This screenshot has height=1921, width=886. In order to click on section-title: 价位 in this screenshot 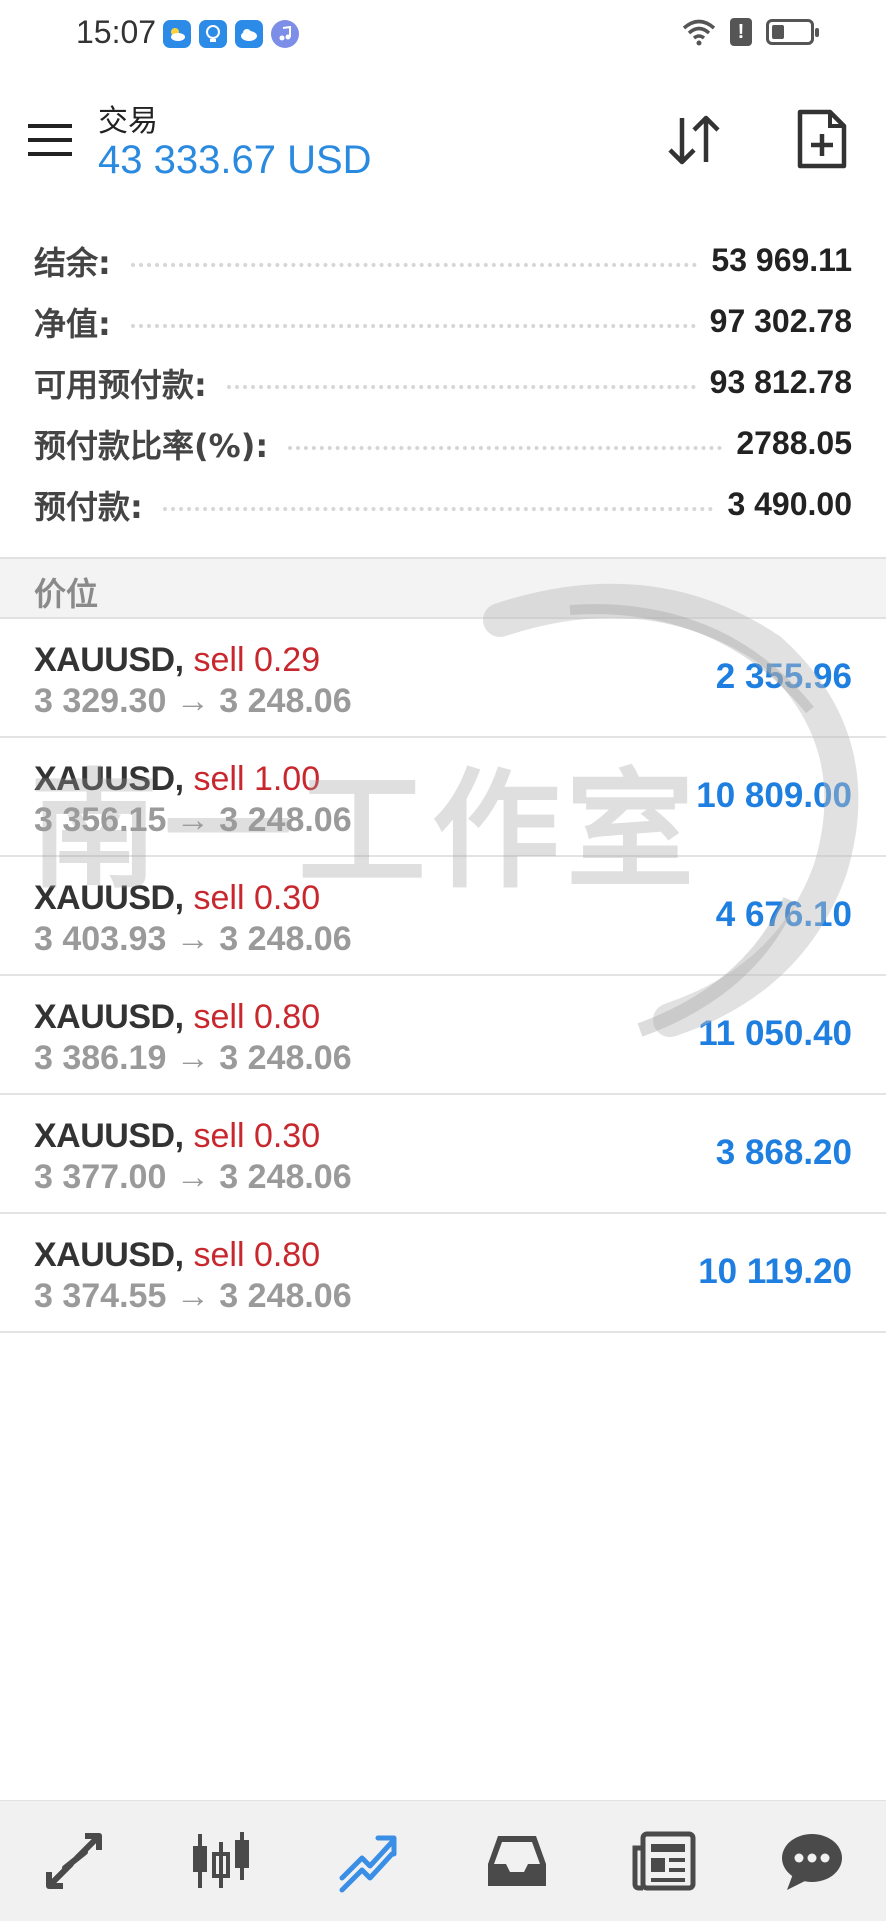, I will do `click(66, 594)`.